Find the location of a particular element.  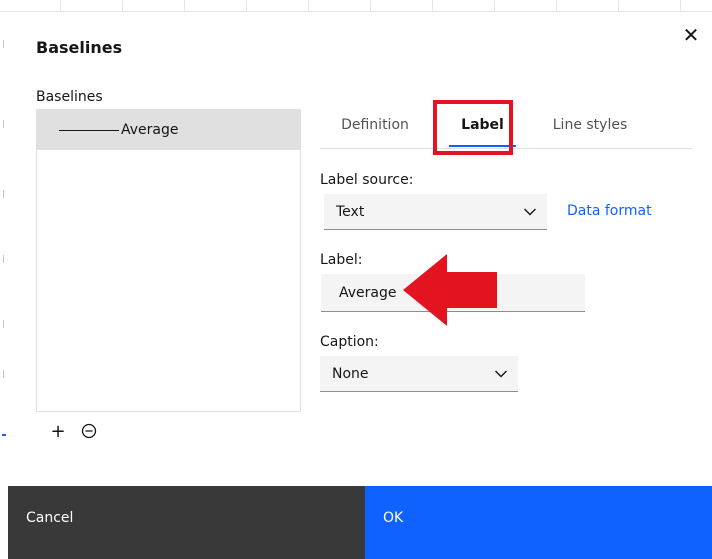

tab-label: Label is located at coordinates (482, 129).